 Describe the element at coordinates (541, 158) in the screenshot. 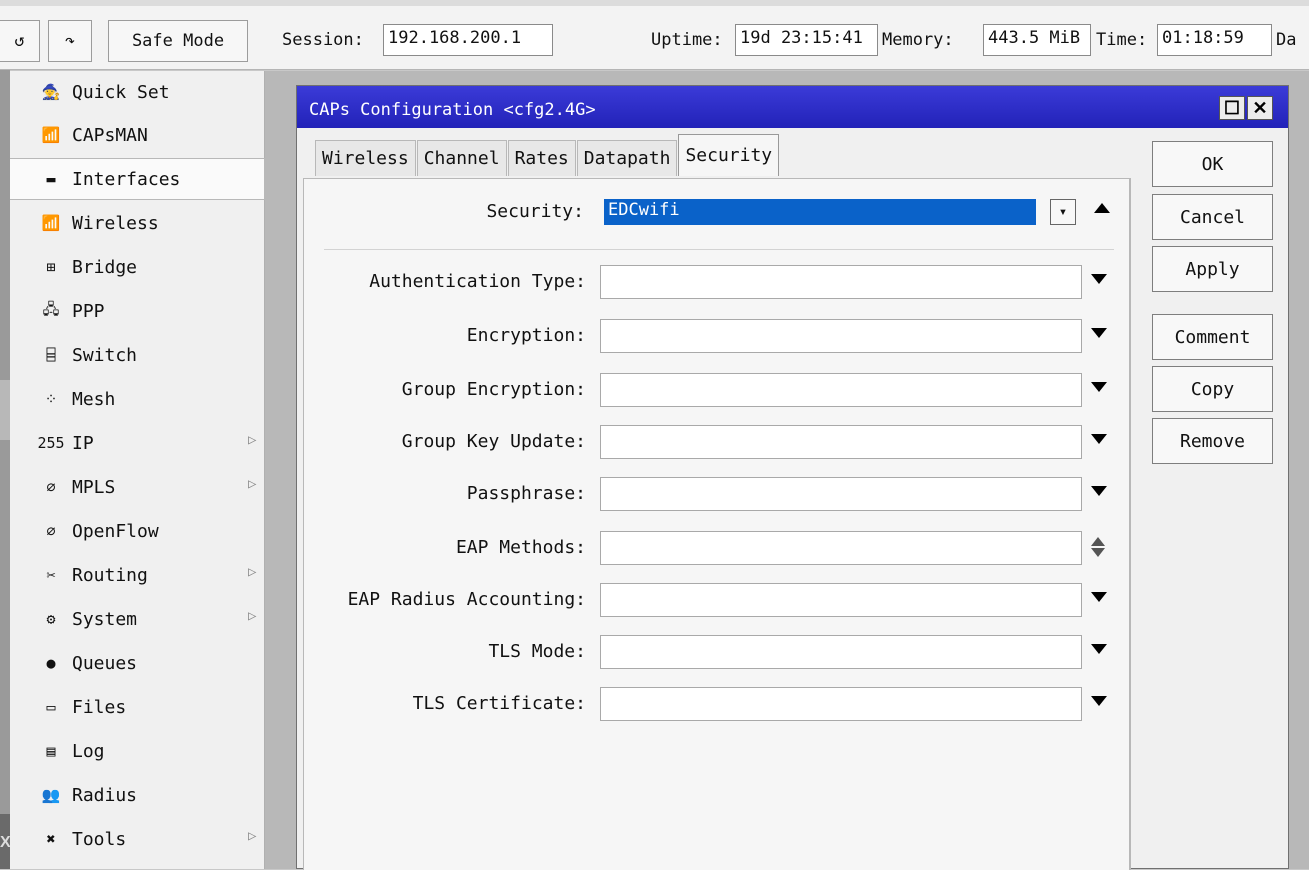

I see `tab-rates: Rates` at that location.